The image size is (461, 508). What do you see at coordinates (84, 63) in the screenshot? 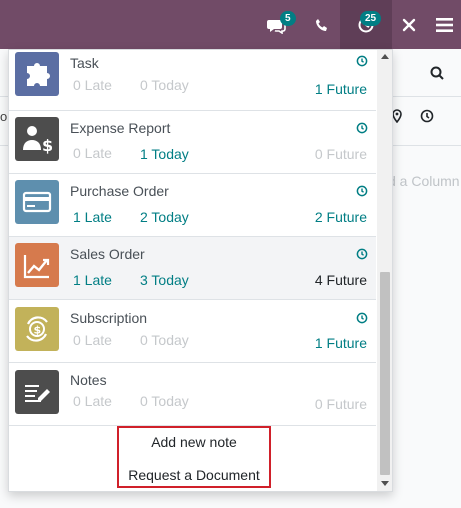
I see `activity-name: Task` at bounding box center [84, 63].